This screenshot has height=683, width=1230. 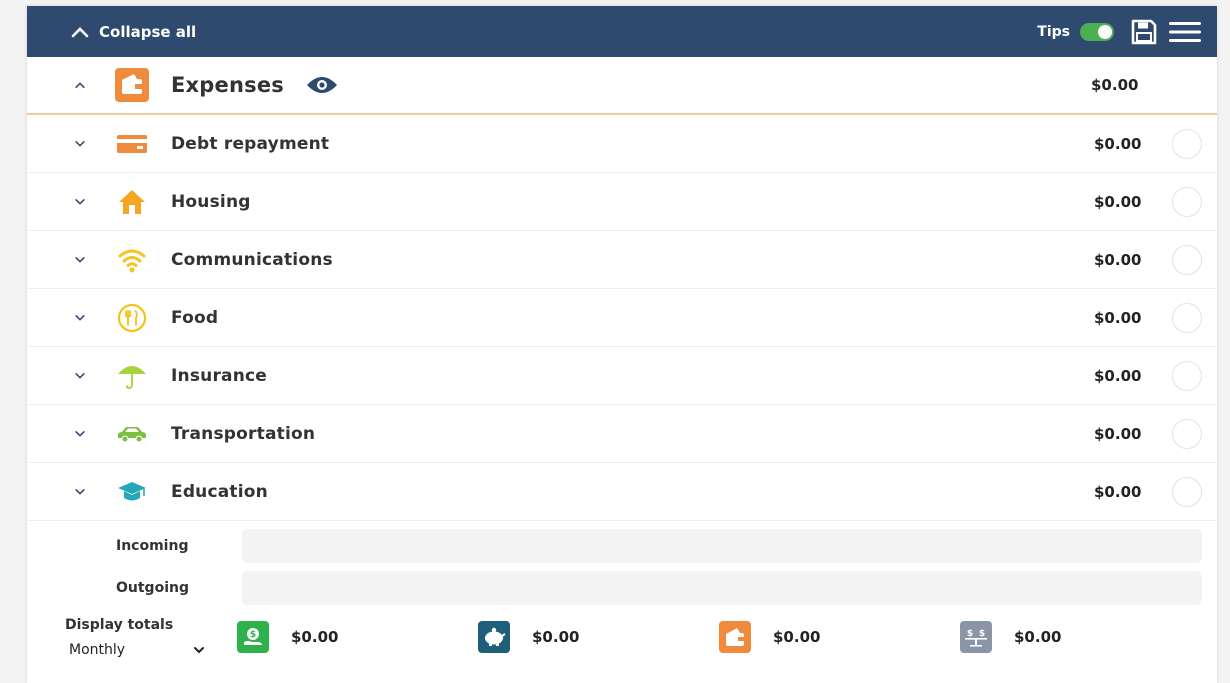 What do you see at coordinates (152, 546) in the screenshot?
I see `incoming-label: Incoming` at bounding box center [152, 546].